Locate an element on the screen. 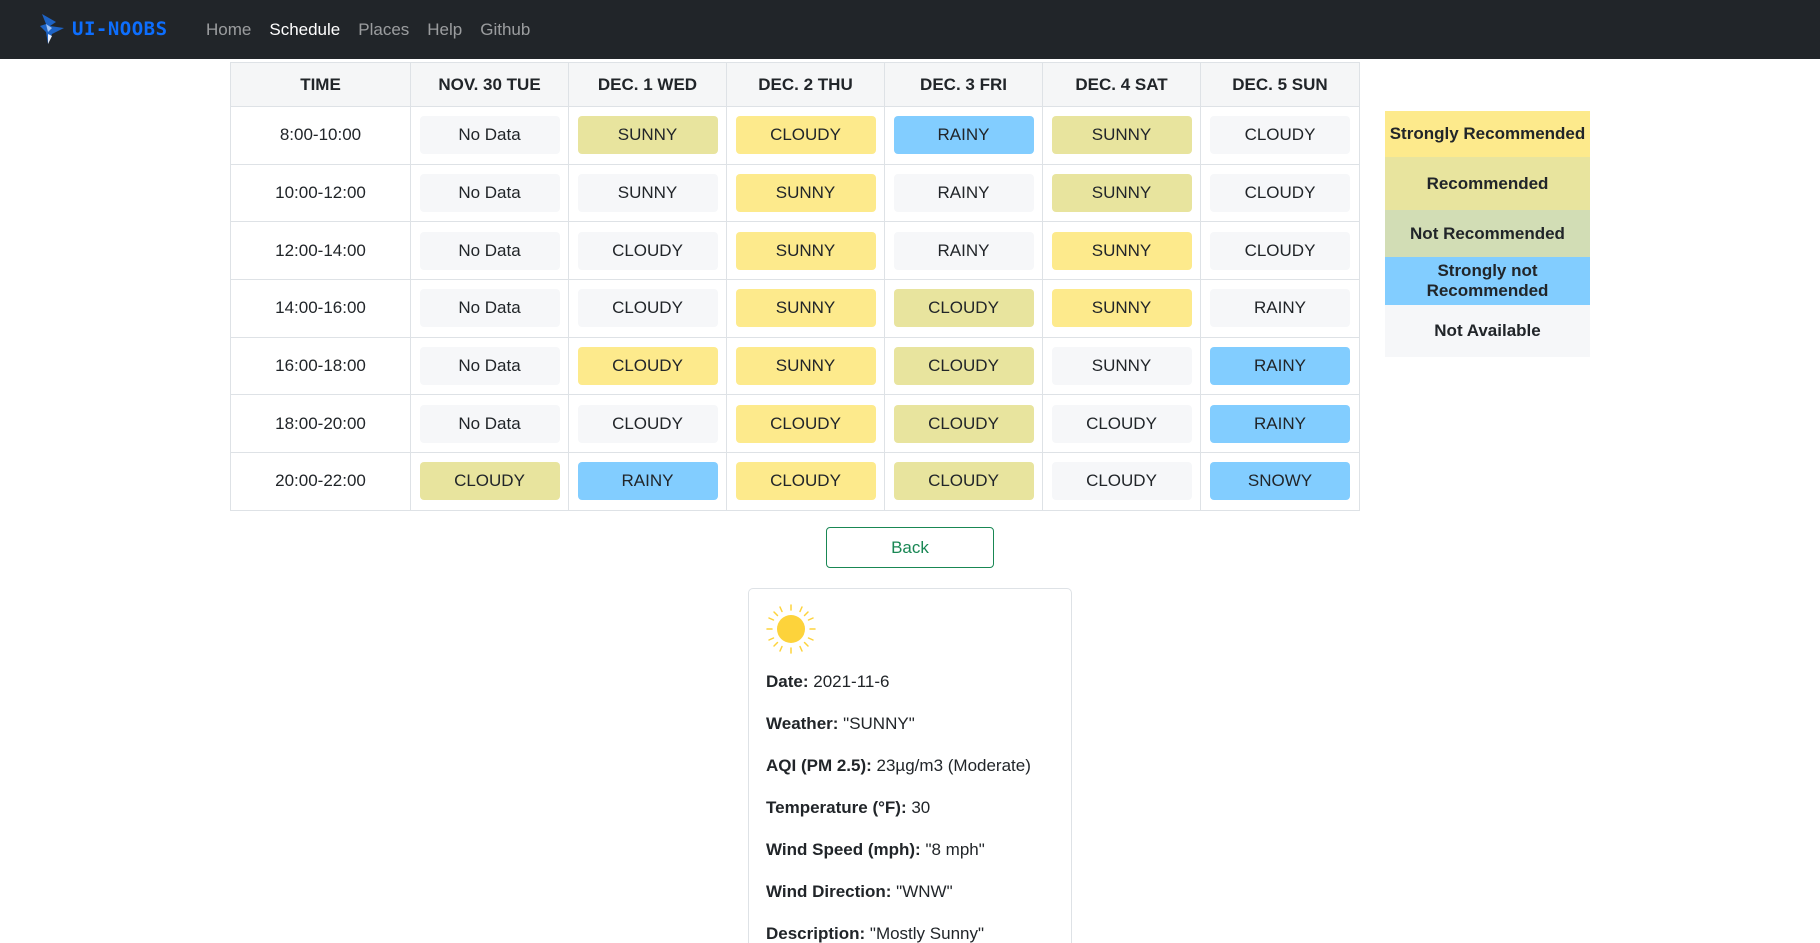 This screenshot has height=943, width=1820. header-day-3: DEC. 2 THU is located at coordinates (805, 84).